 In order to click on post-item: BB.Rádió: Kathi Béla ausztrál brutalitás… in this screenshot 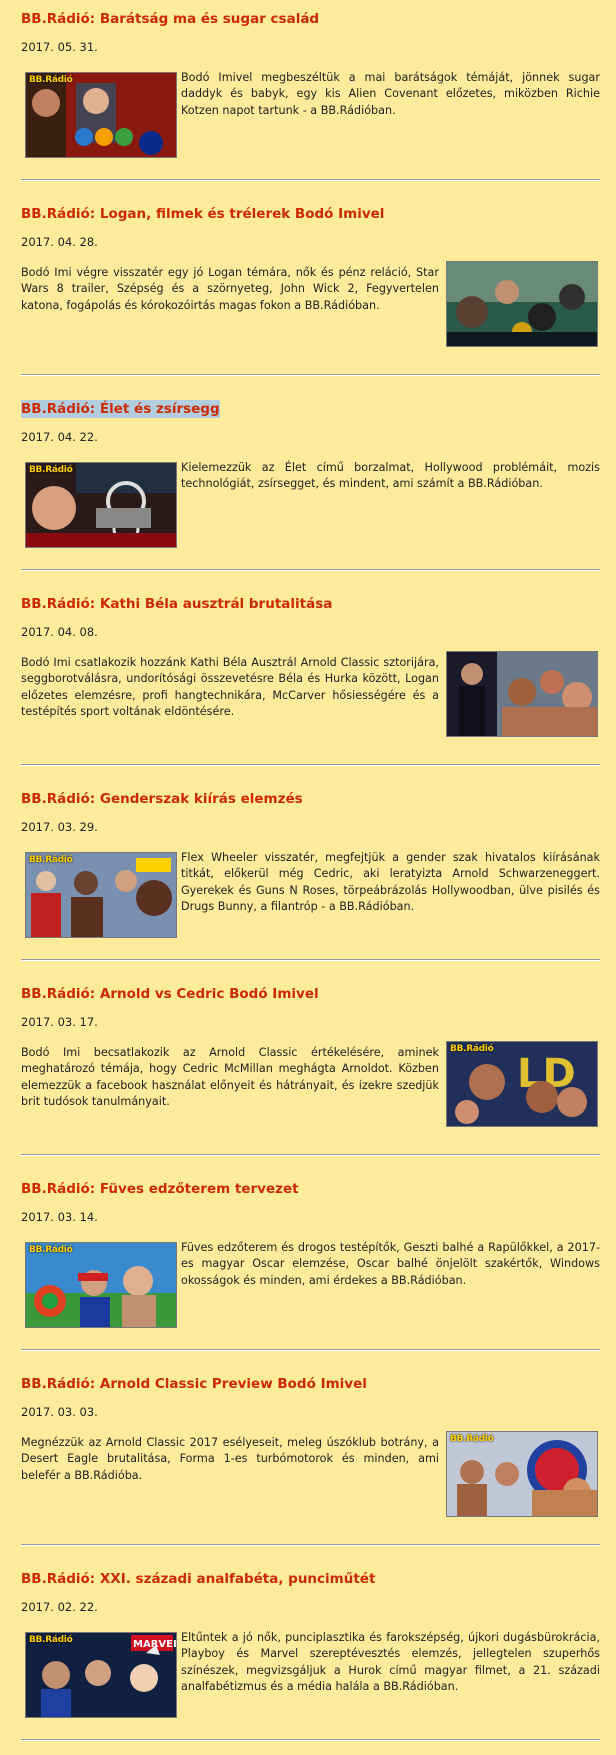, I will do `click(310, 682)`.